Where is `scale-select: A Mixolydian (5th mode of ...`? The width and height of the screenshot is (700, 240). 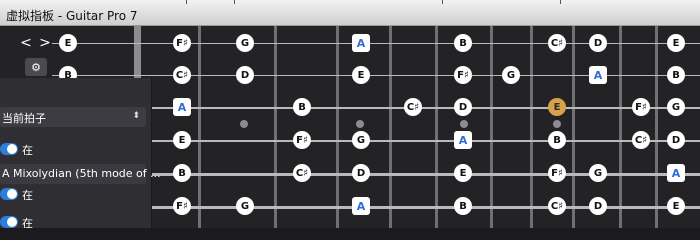
scale-select: A Mixolydian (5th mode of ... is located at coordinates (80, 174).